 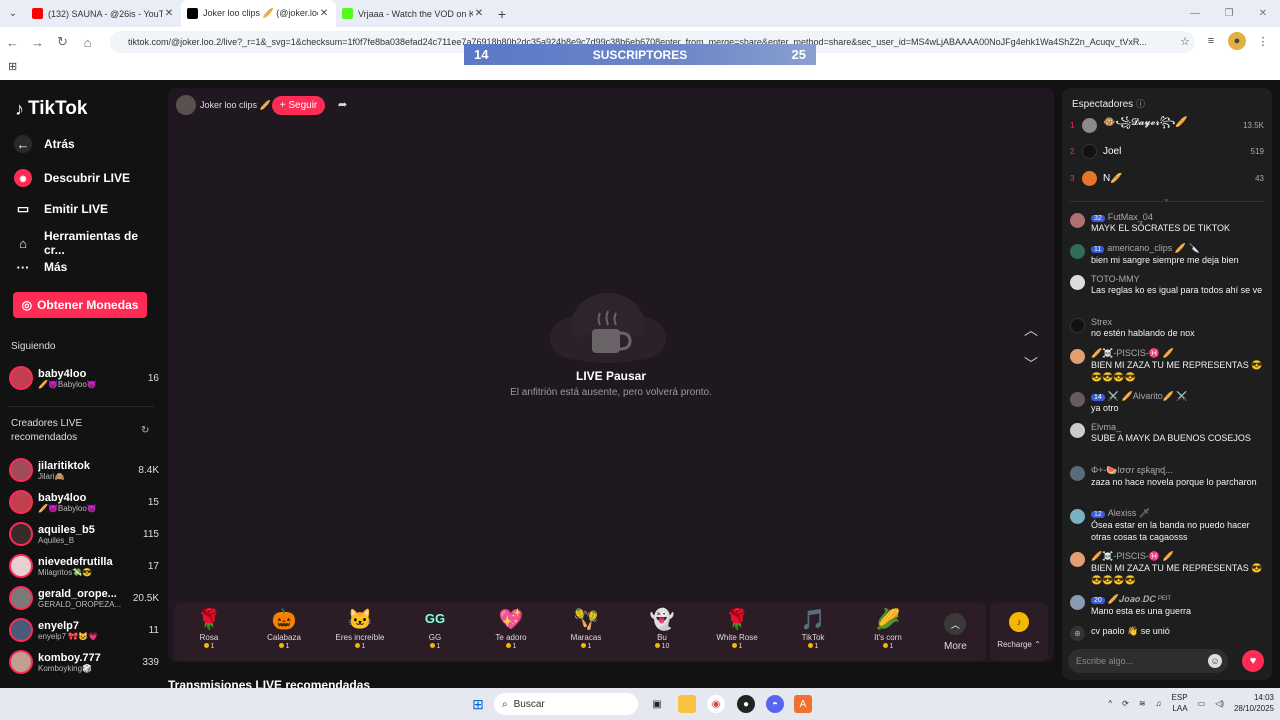 I want to click on bookmark-star-icon: ☆, so click(x=1185, y=41).